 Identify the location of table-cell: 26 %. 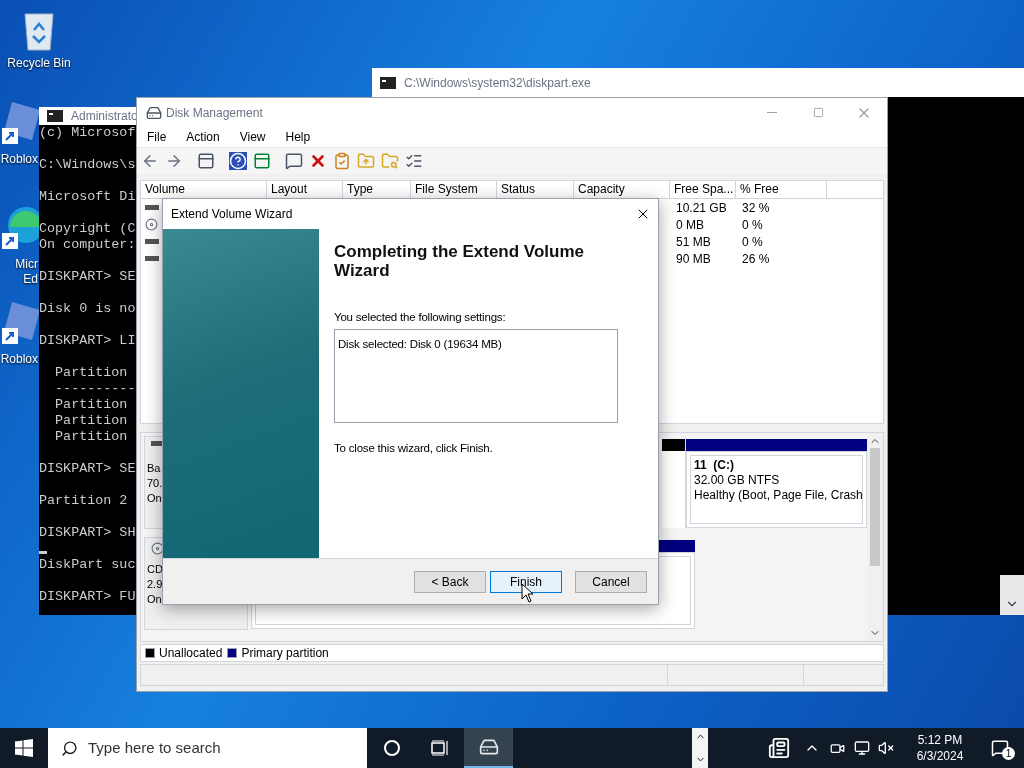
(756, 258).